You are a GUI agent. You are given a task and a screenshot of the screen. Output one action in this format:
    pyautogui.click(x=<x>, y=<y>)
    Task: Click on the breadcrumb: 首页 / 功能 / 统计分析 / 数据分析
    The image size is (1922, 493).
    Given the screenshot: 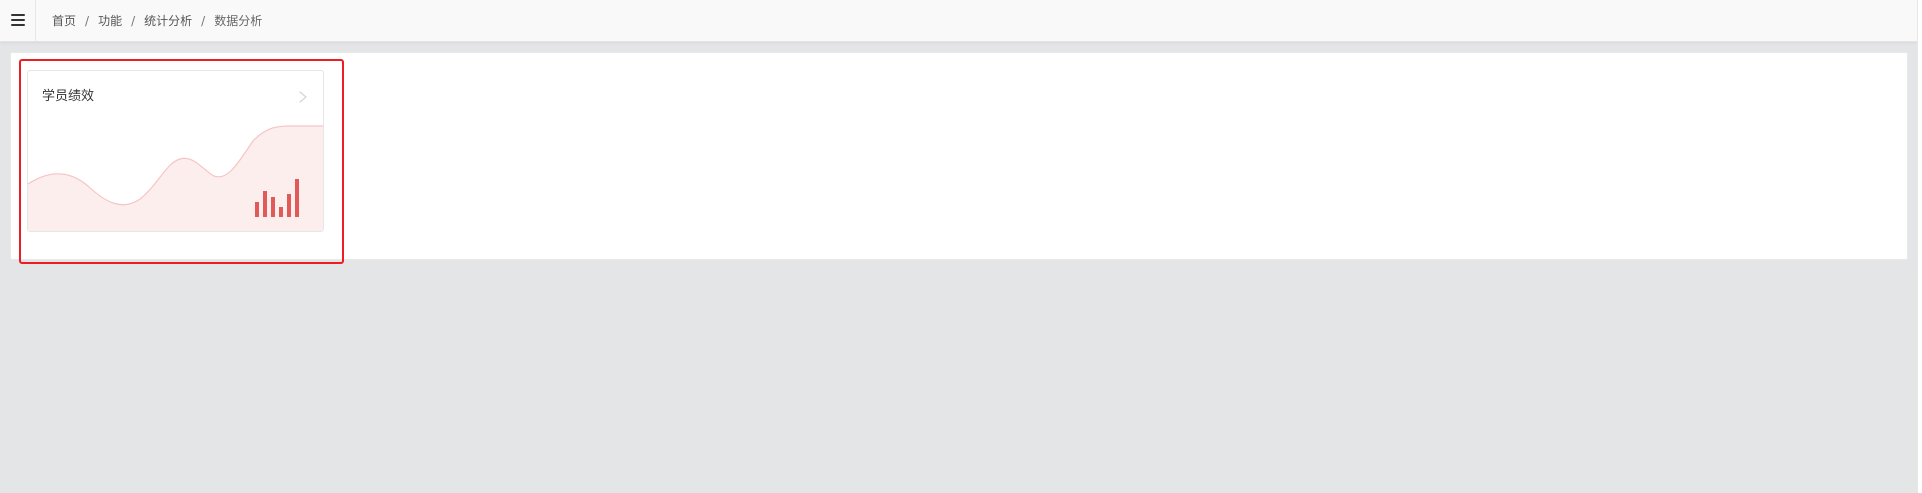 What is the action you would take?
    pyautogui.click(x=157, y=21)
    